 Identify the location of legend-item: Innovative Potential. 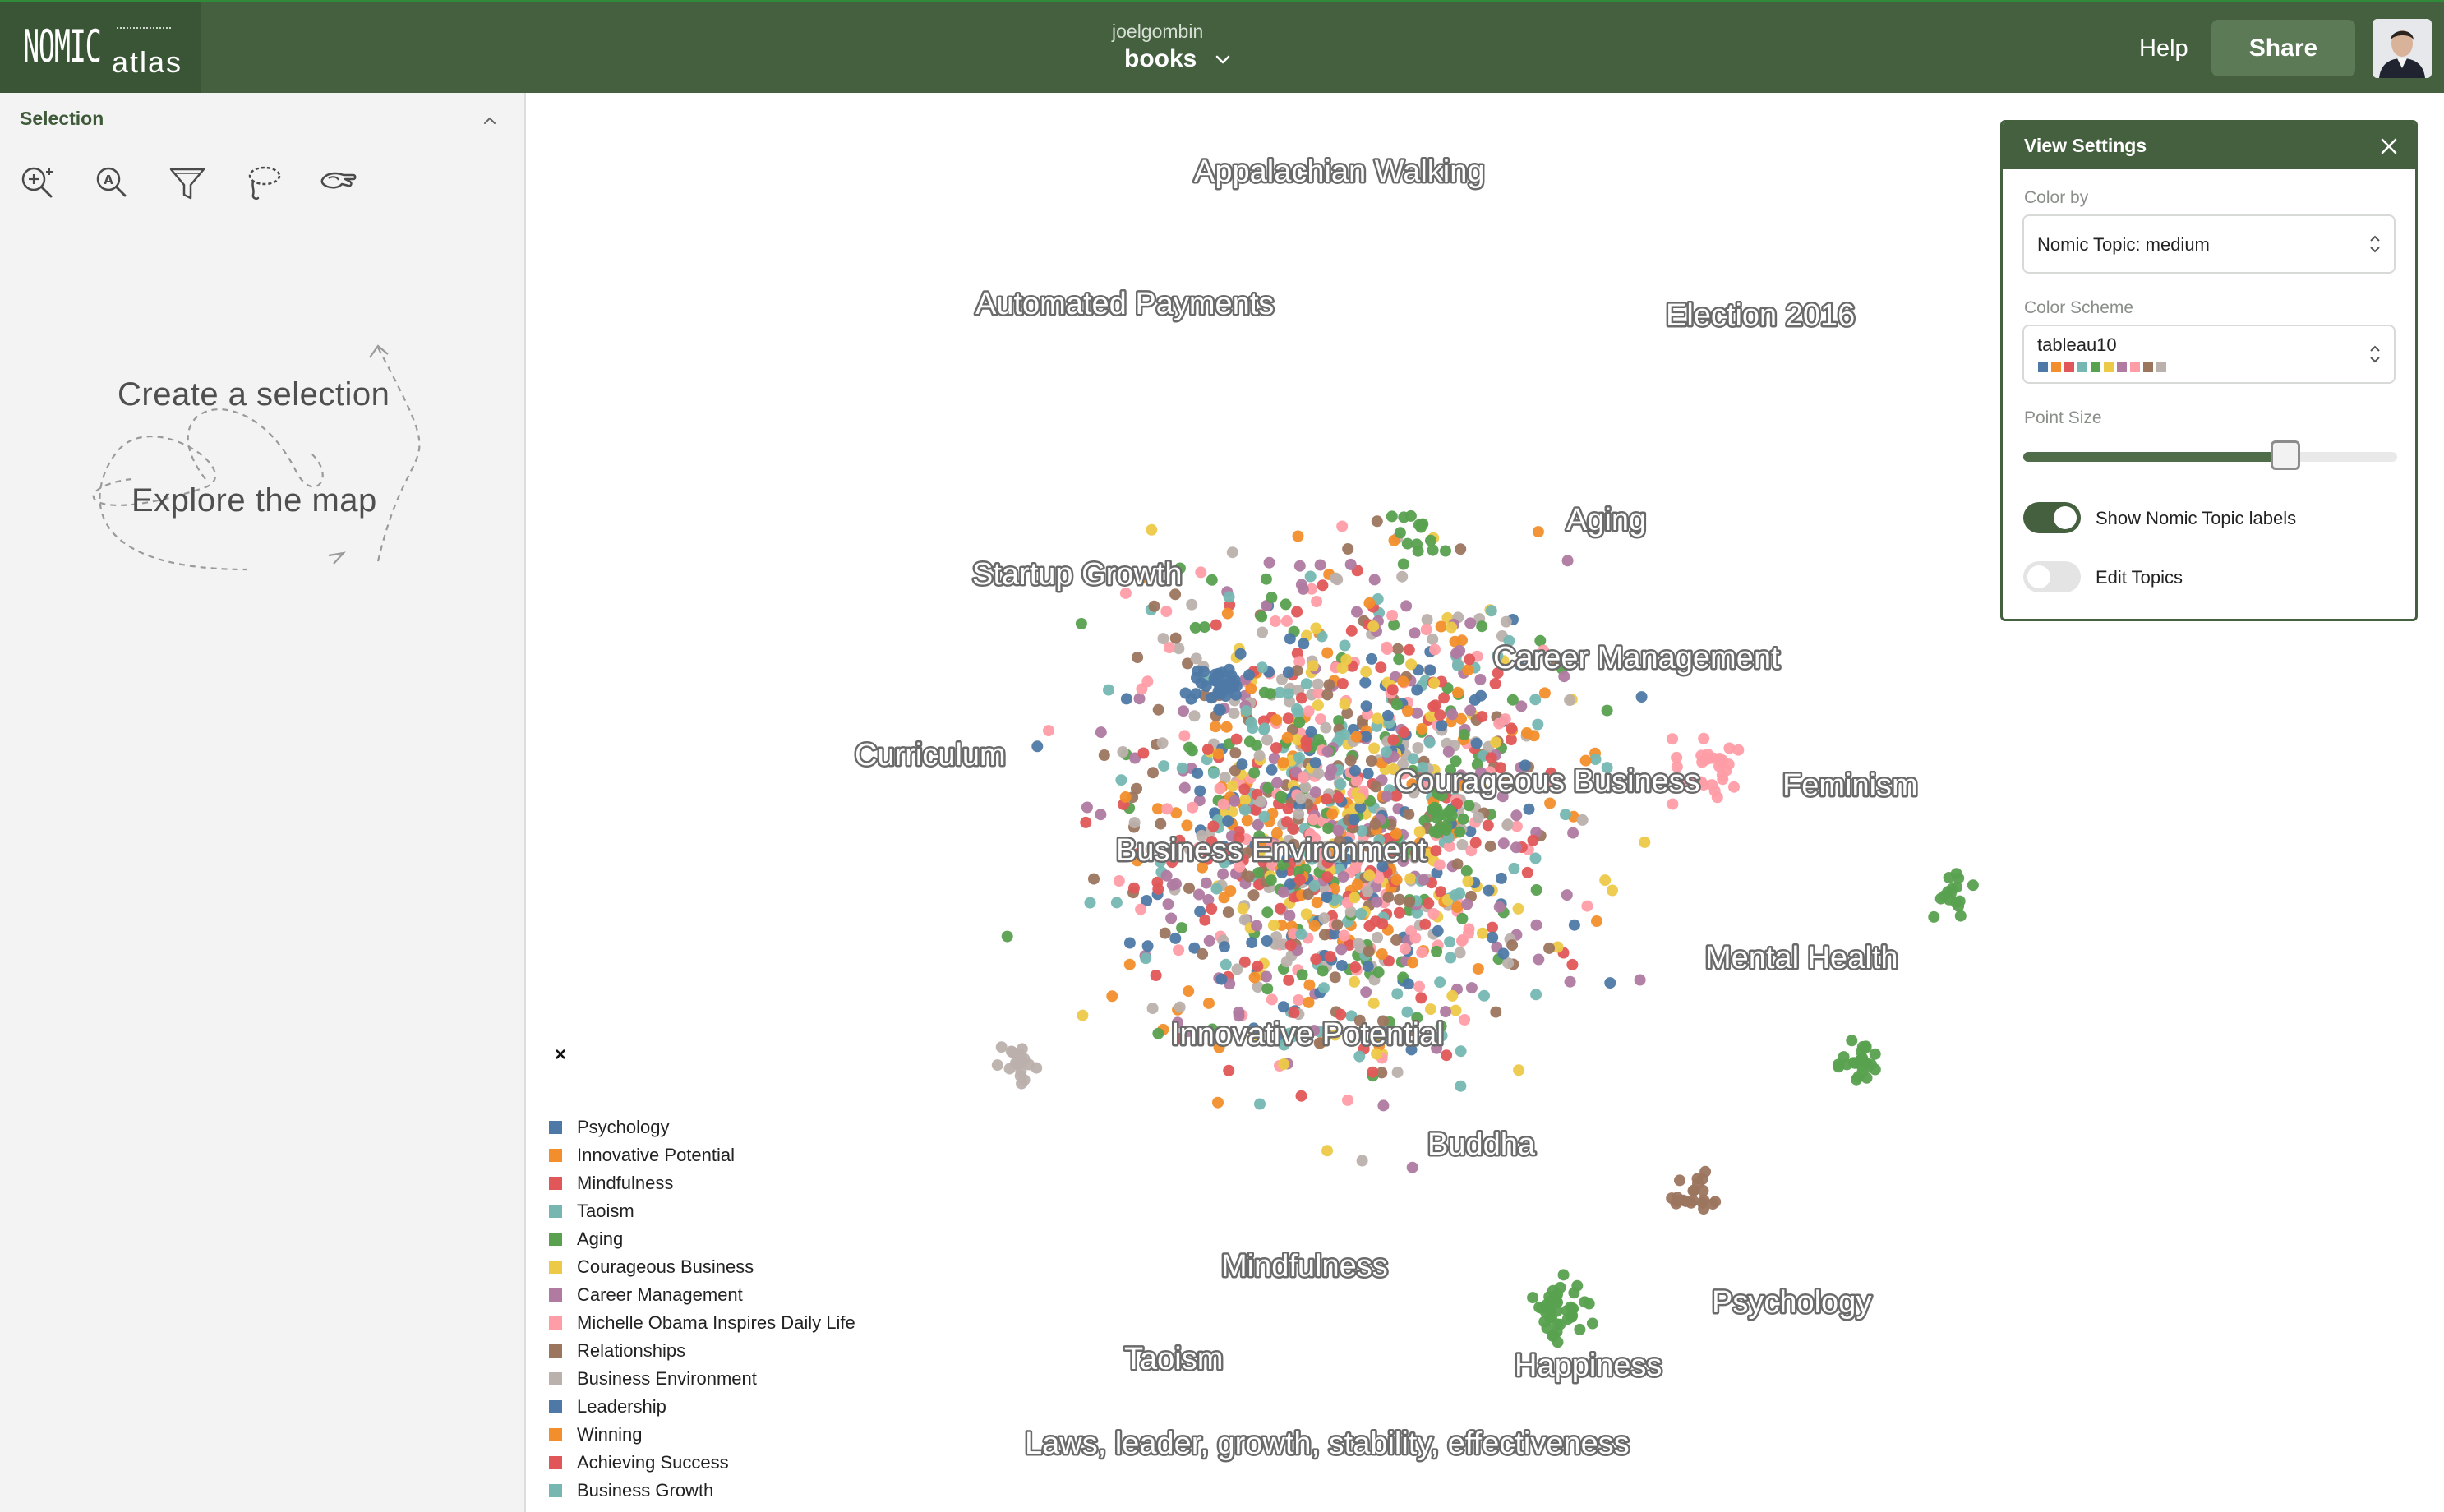
(642, 1156).